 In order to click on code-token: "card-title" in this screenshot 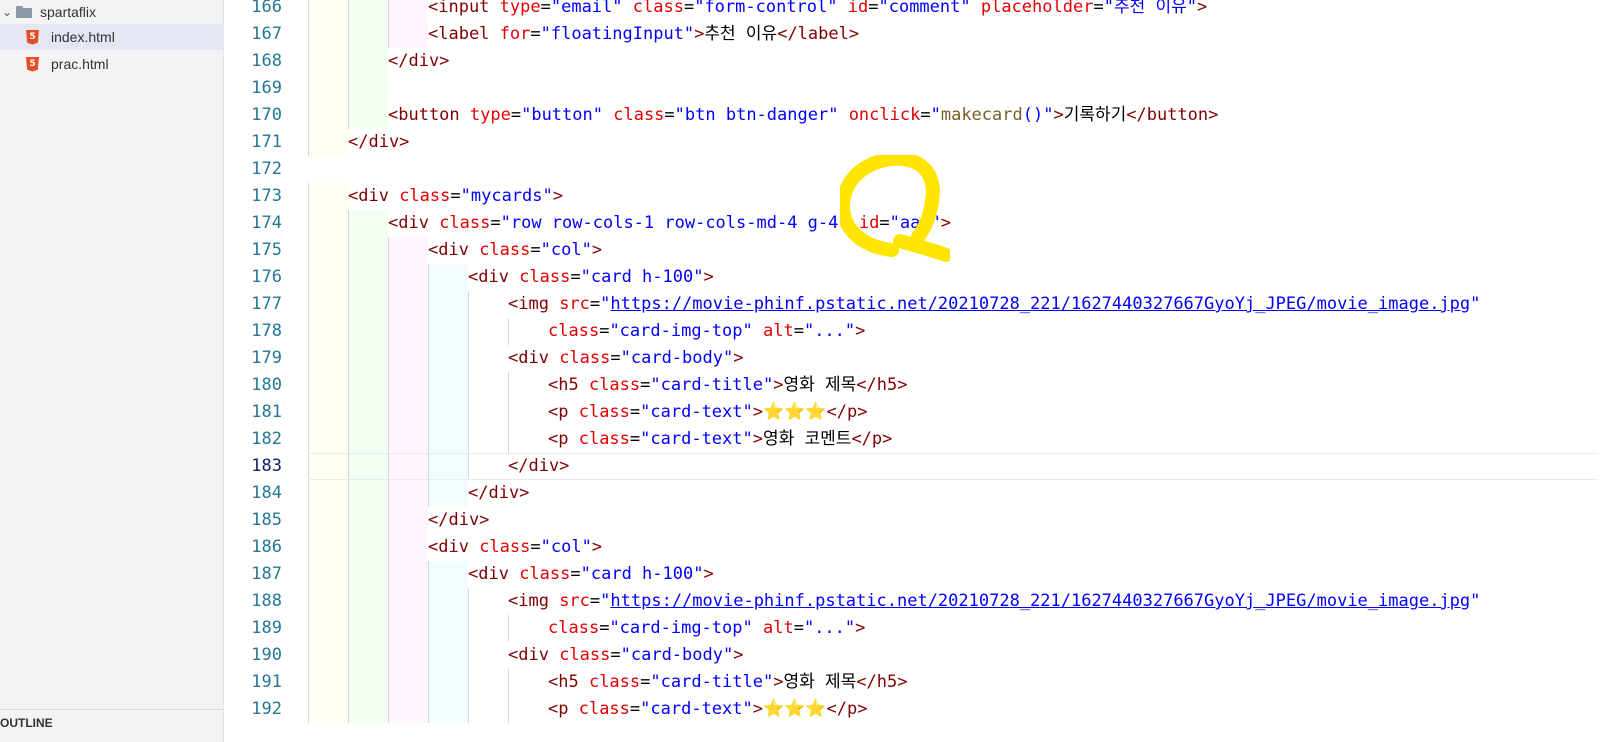, I will do `click(712, 682)`.